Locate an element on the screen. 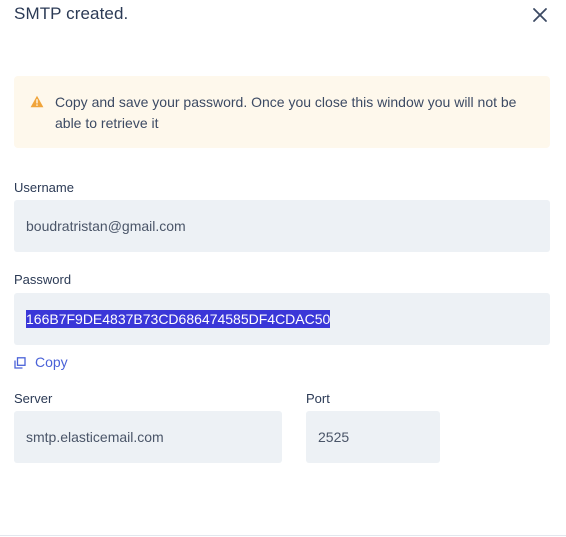  dialog-title: SMTP created. is located at coordinates (71, 13).